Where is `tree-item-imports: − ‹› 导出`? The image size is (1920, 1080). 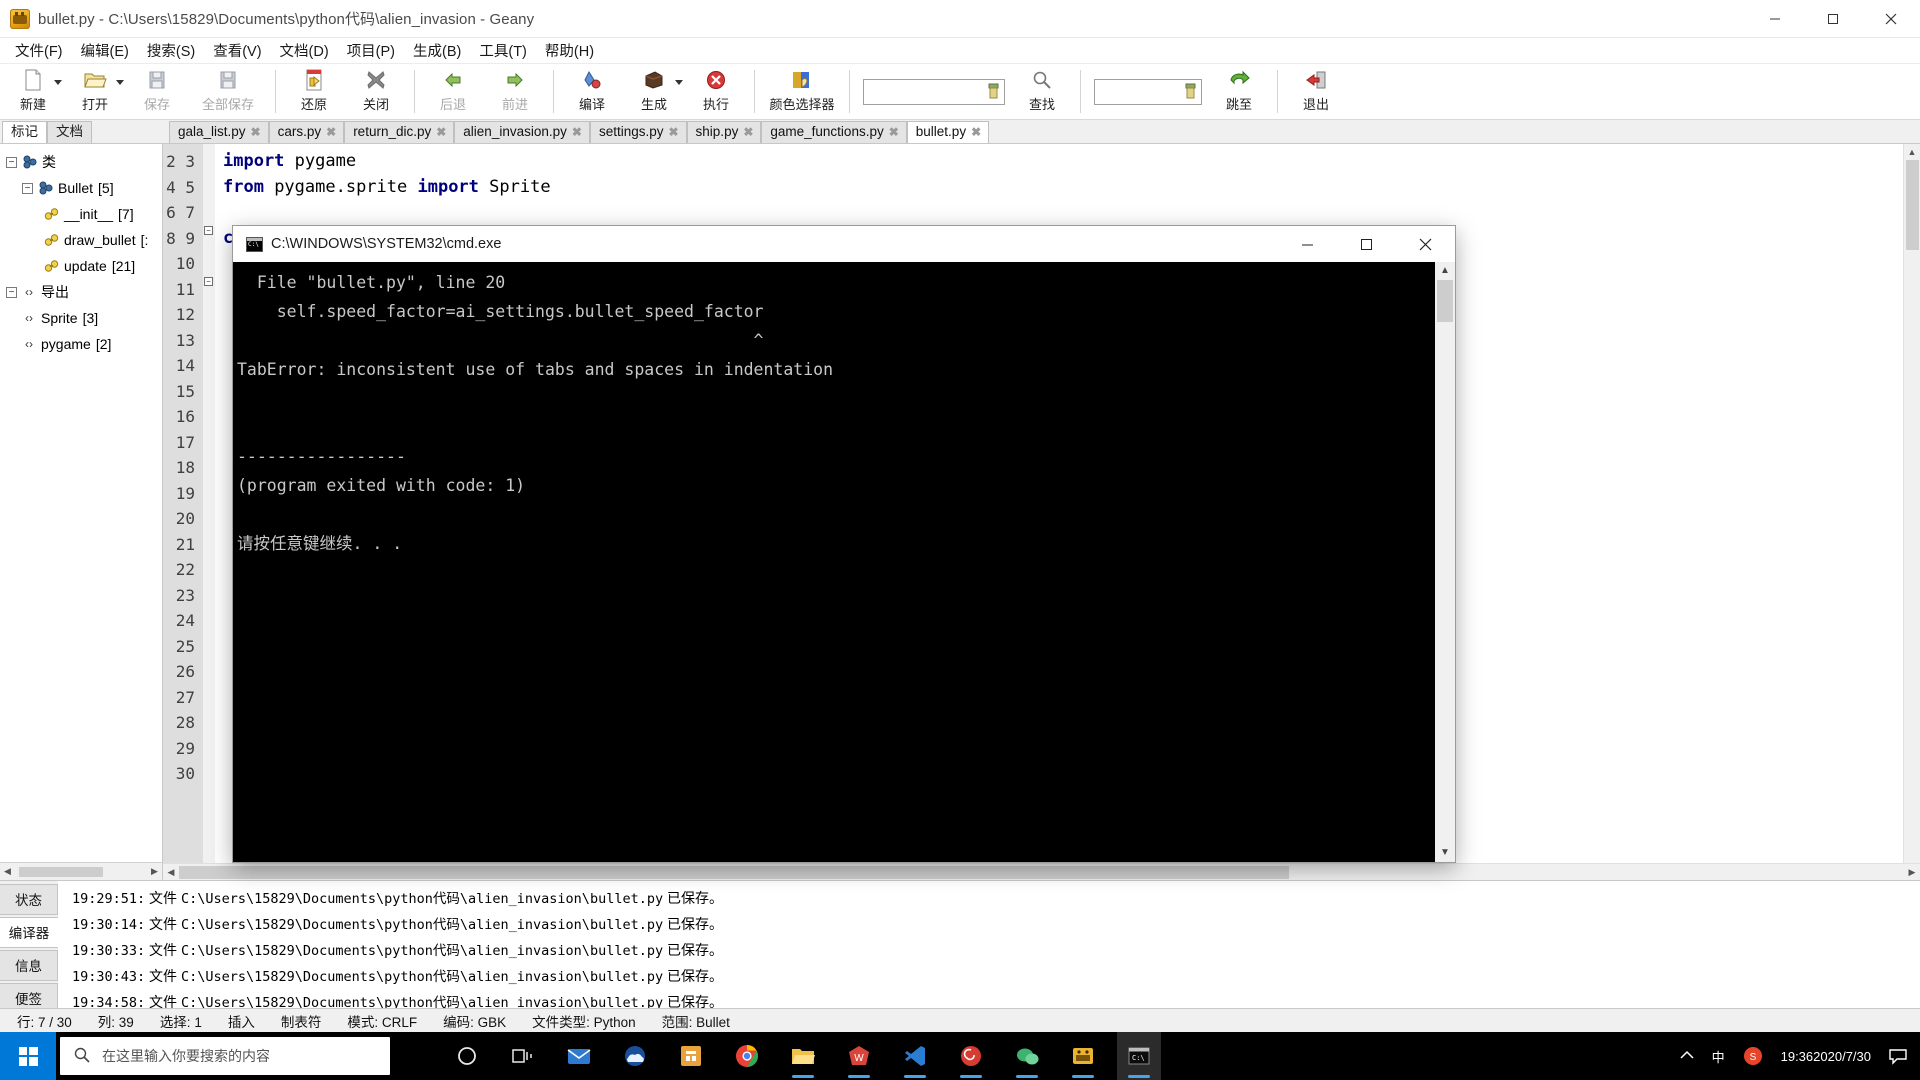 tree-item-imports: − ‹› 导出 is located at coordinates (81, 292).